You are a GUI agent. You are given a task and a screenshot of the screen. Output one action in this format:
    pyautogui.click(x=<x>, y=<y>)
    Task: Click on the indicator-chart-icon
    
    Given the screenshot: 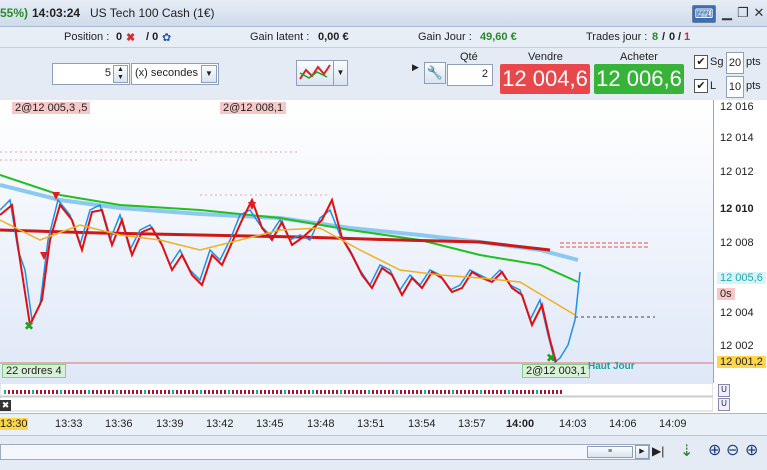 What is the action you would take?
    pyautogui.click(x=315, y=73)
    